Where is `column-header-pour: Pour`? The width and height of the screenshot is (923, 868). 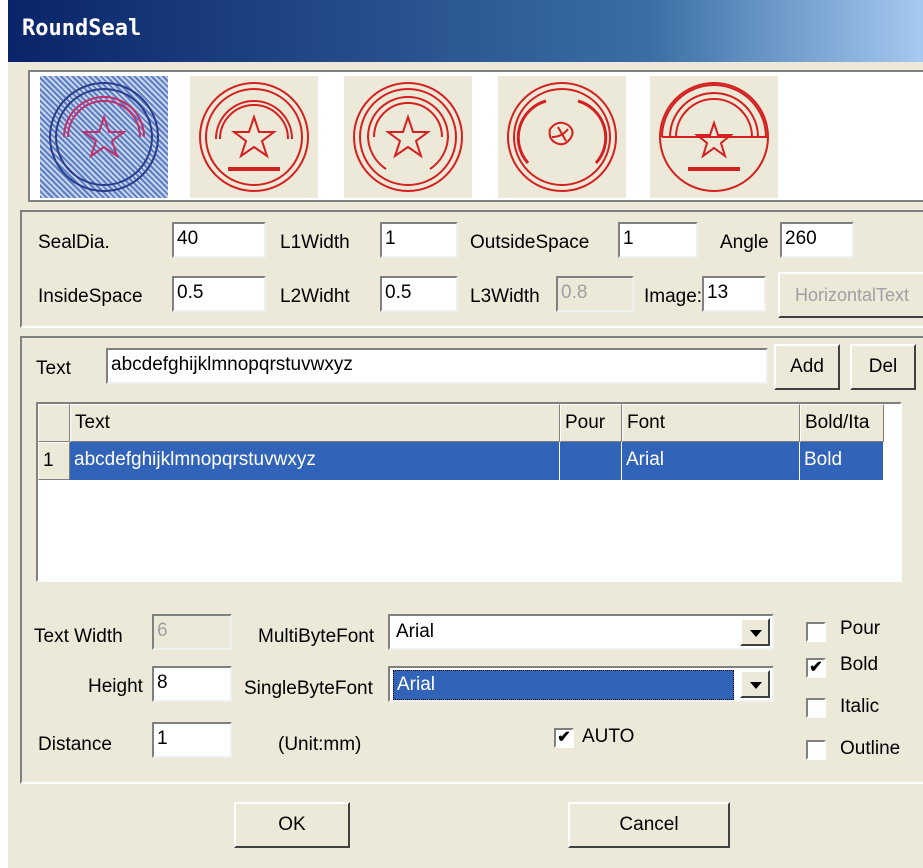
column-header-pour: Pour is located at coordinates (591, 423).